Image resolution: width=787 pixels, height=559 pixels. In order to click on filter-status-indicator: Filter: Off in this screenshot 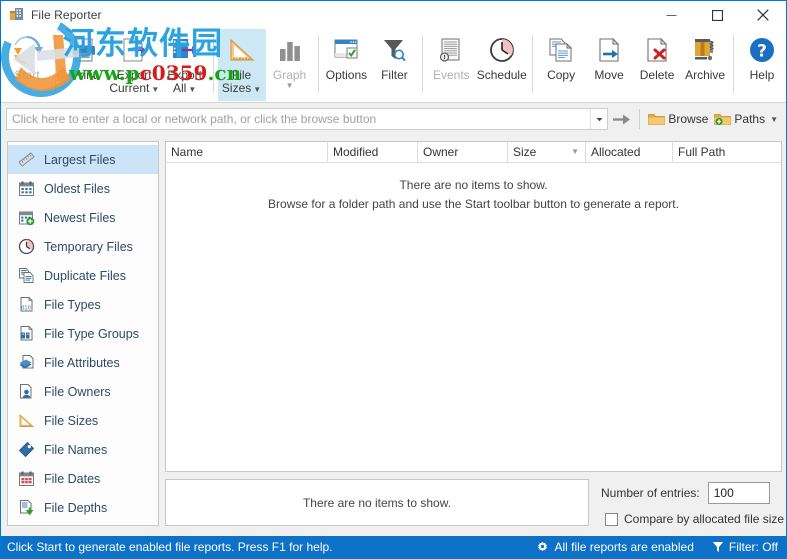, I will do `click(745, 547)`.